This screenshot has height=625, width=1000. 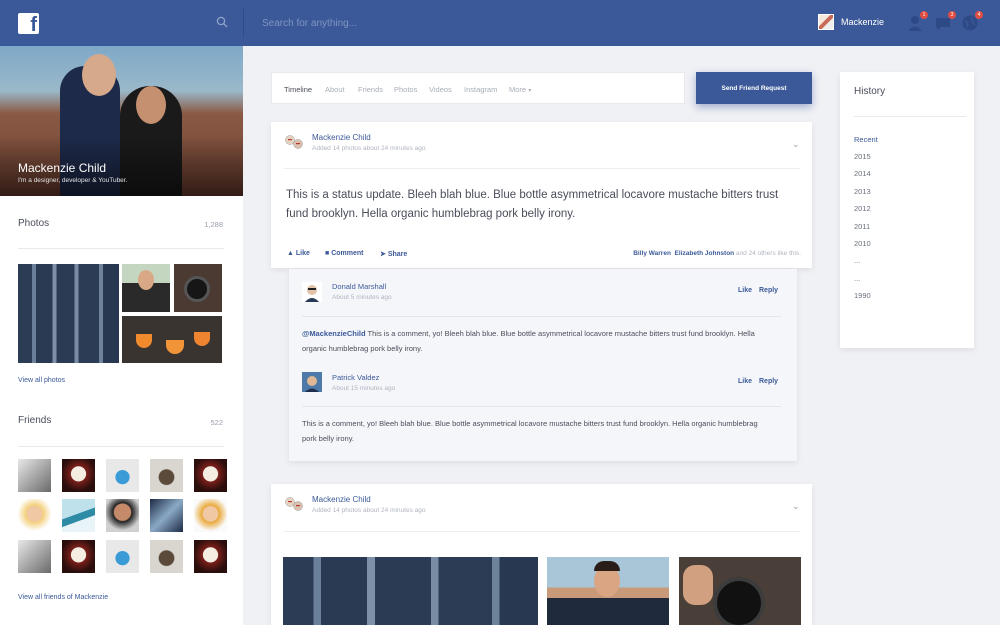 What do you see at coordinates (862, 226) in the screenshot?
I see `history-item-2011: 2011` at bounding box center [862, 226].